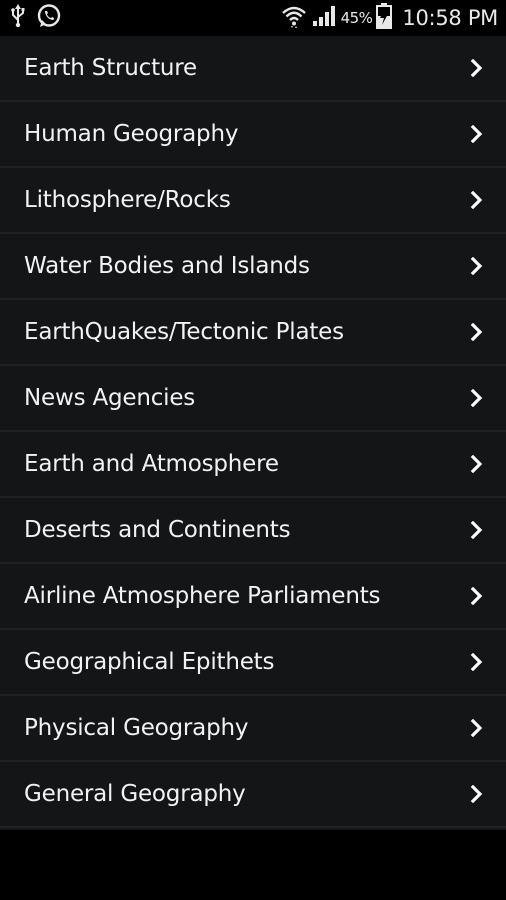 This screenshot has width=506, height=900. Describe the element at coordinates (356, 18) in the screenshot. I see `battery-percent: 45%` at that location.